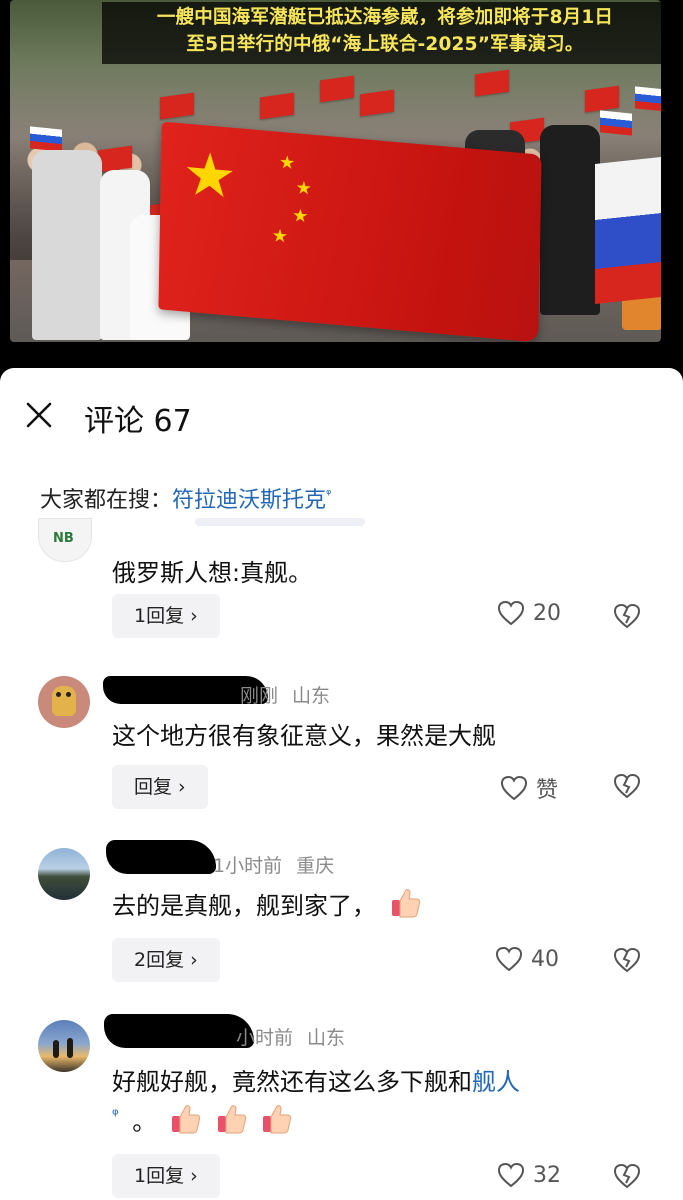 This screenshot has height=1200, width=683. I want to click on like-button: 20, so click(529, 613).